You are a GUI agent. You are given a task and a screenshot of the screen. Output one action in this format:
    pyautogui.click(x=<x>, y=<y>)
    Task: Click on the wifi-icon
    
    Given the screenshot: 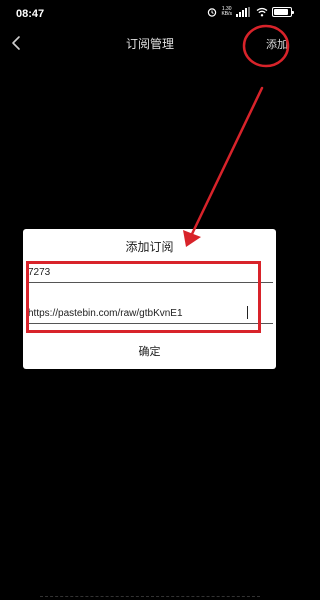 What is the action you would take?
    pyautogui.click(x=262, y=12)
    